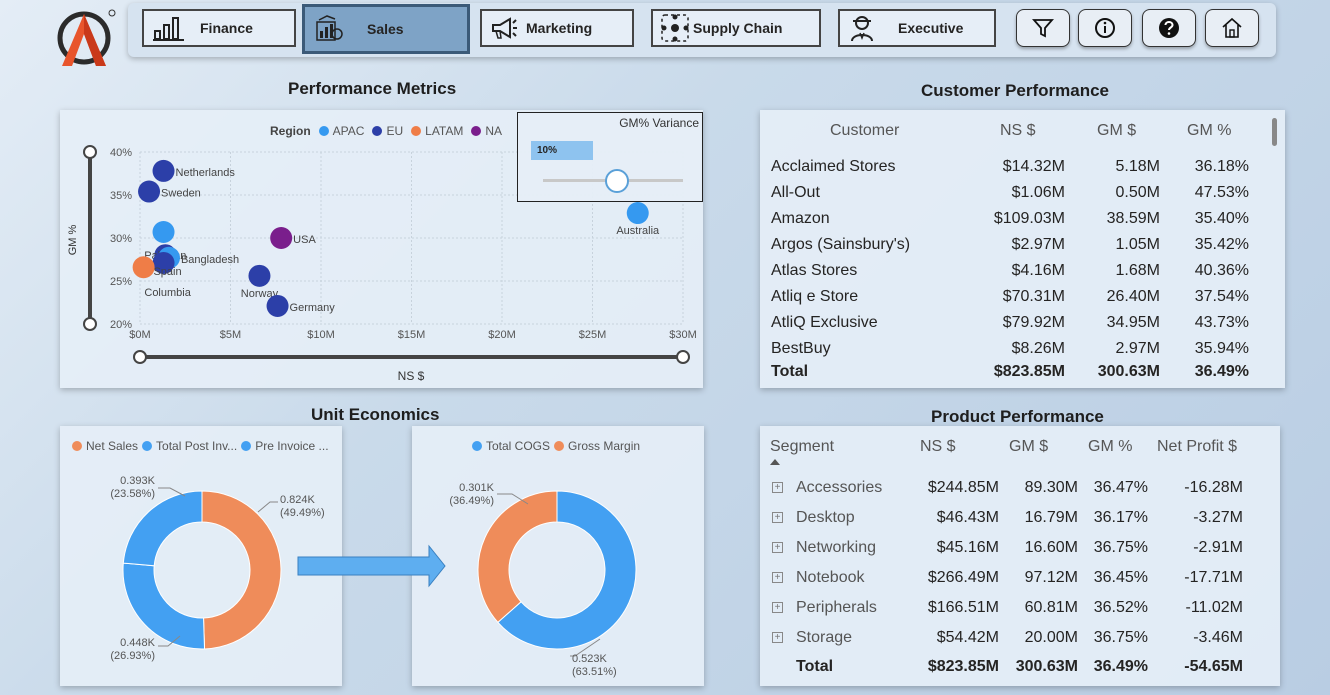  I want to click on customer-value-cell: 34.95M, so click(1133, 322).